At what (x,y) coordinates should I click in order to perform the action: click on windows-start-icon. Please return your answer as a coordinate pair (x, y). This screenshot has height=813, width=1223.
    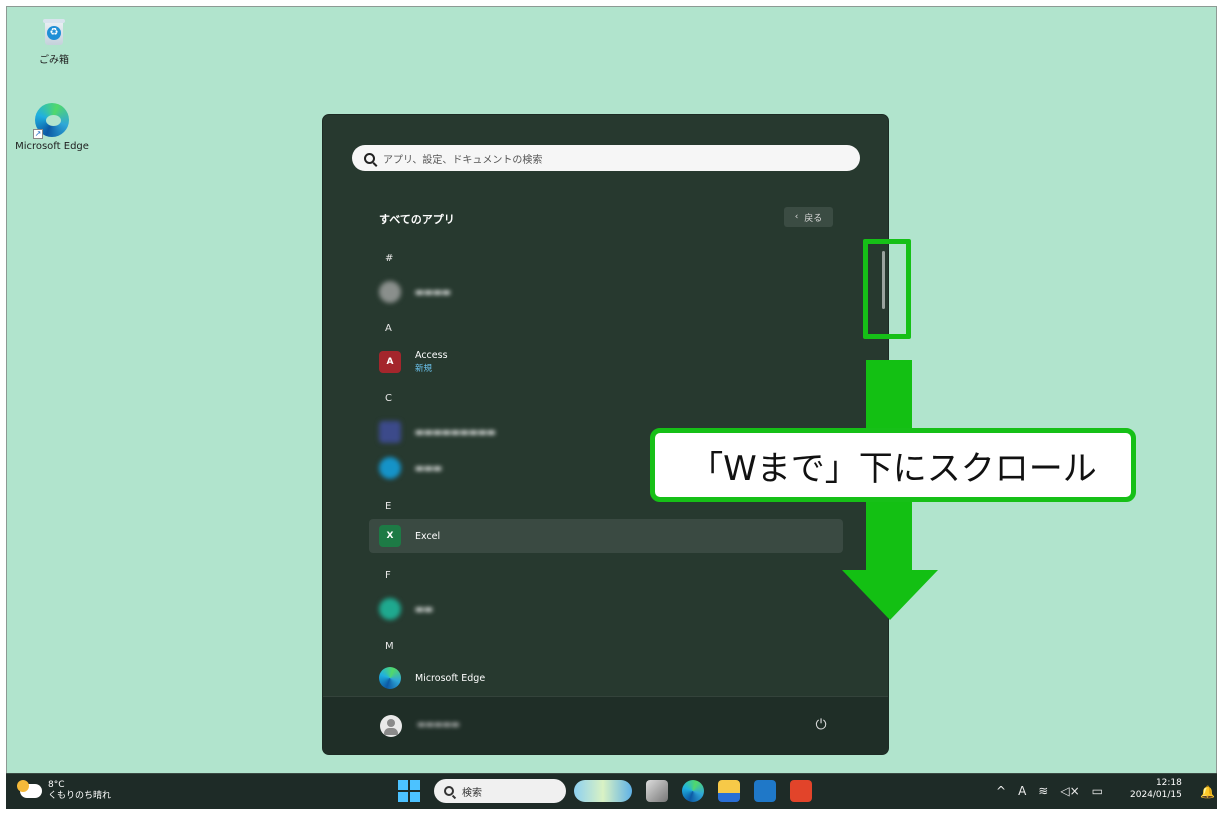
    Looking at the image, I should click on (409, 791).